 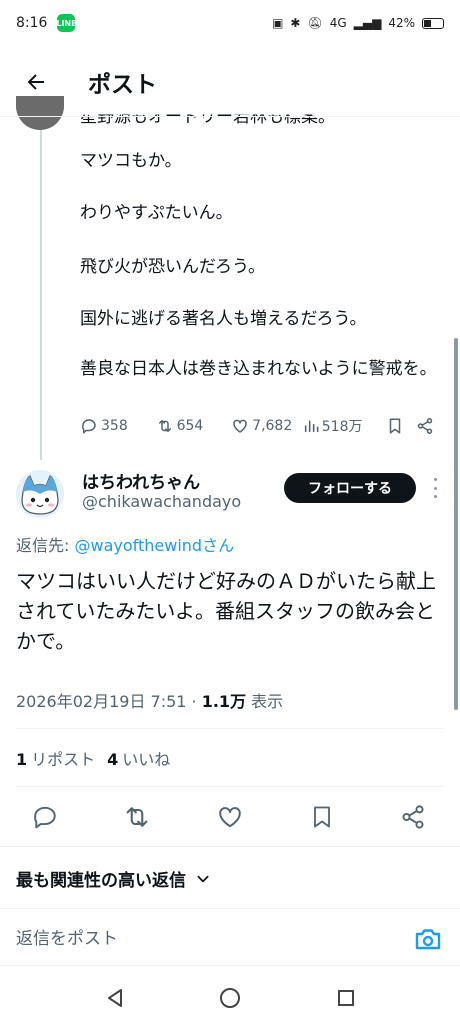 I want to click on more-options-icon, so click(x=435, y=488).